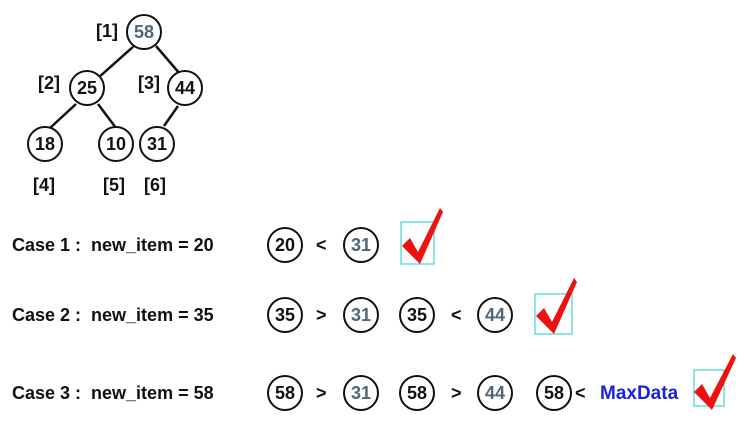 The height and width of the screenshot is (433, 743). I want to click on case-1-step-2: 31, so click(361, 245).